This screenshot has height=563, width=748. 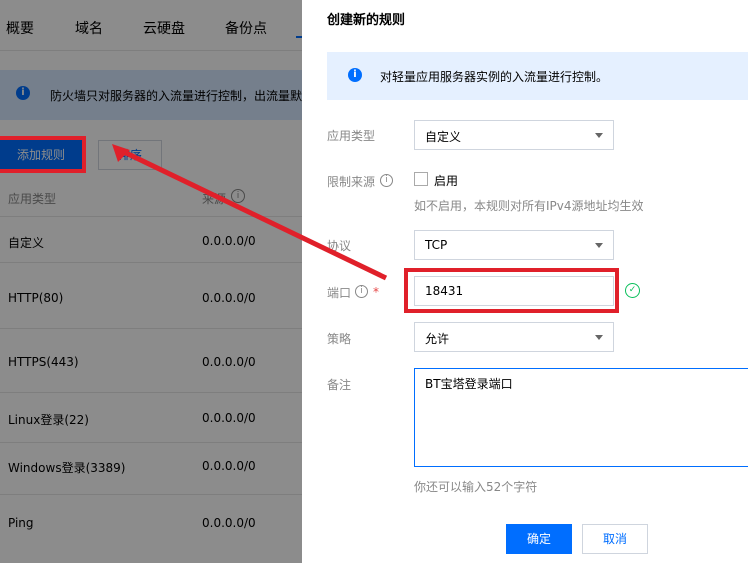 What do you see at coordinates (421, 179) in the screenshot?
I see `enable-source-checkbox` at bounding box center [421, 179].